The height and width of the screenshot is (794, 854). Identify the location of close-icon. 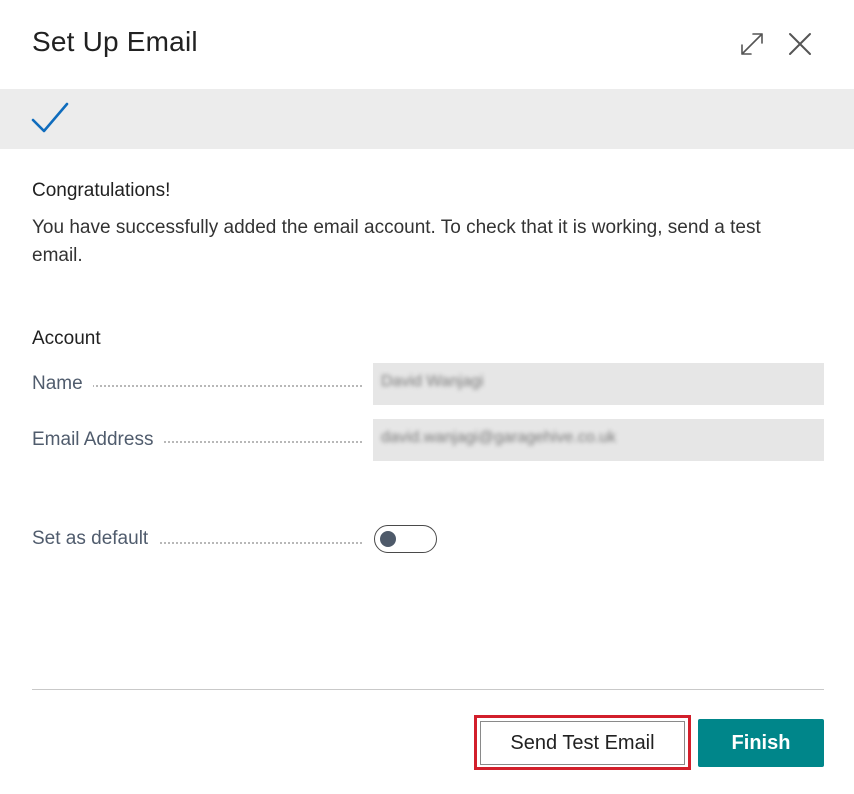
(800, 44).